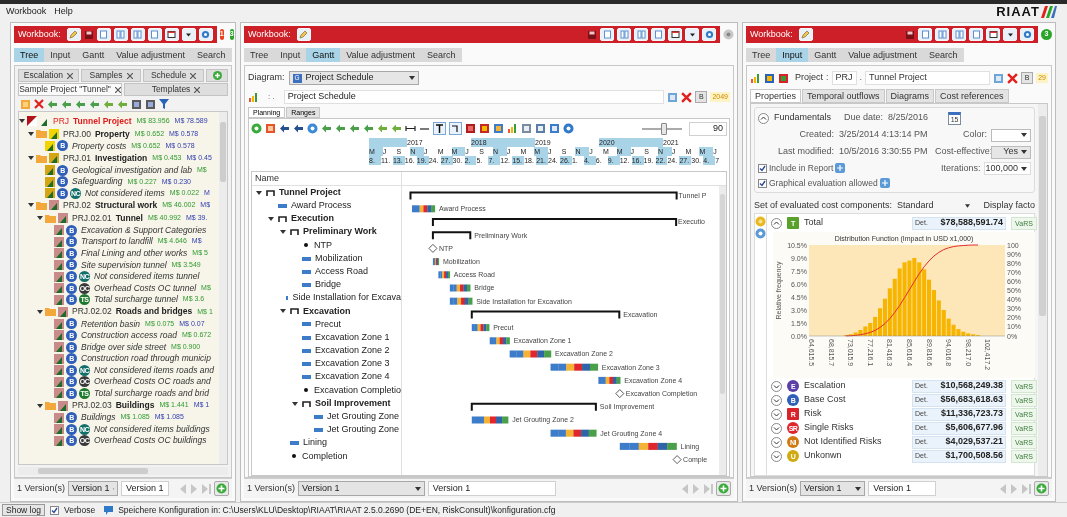 This screenshot has height=517, width=1067. I want to click on cost-value: $5,606,677.96, so click(974, 428).